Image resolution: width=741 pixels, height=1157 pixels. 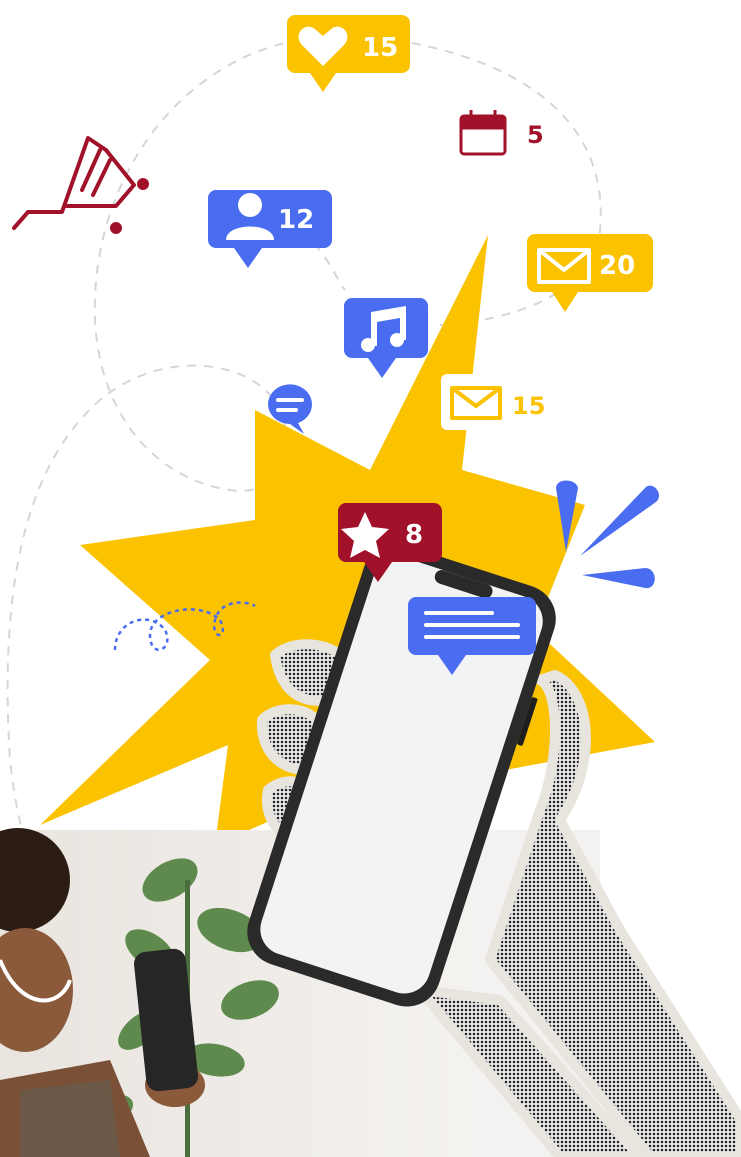 What do you see at coordinates (590, 273) in the screenshot?
I see `mail-badge-large: 20` at bounding box center [590, 273].